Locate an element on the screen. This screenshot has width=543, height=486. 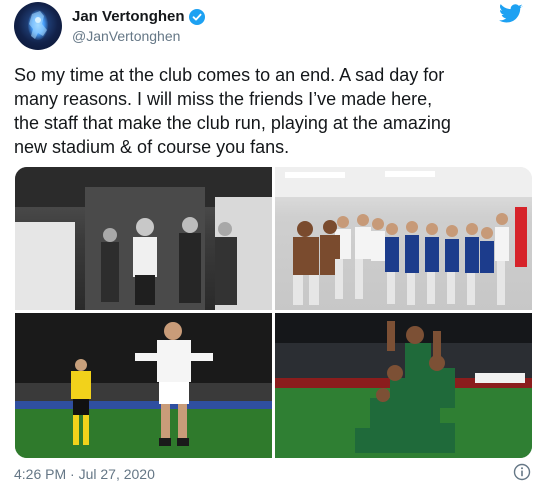
info-icon is located at coordinates (522, 472).